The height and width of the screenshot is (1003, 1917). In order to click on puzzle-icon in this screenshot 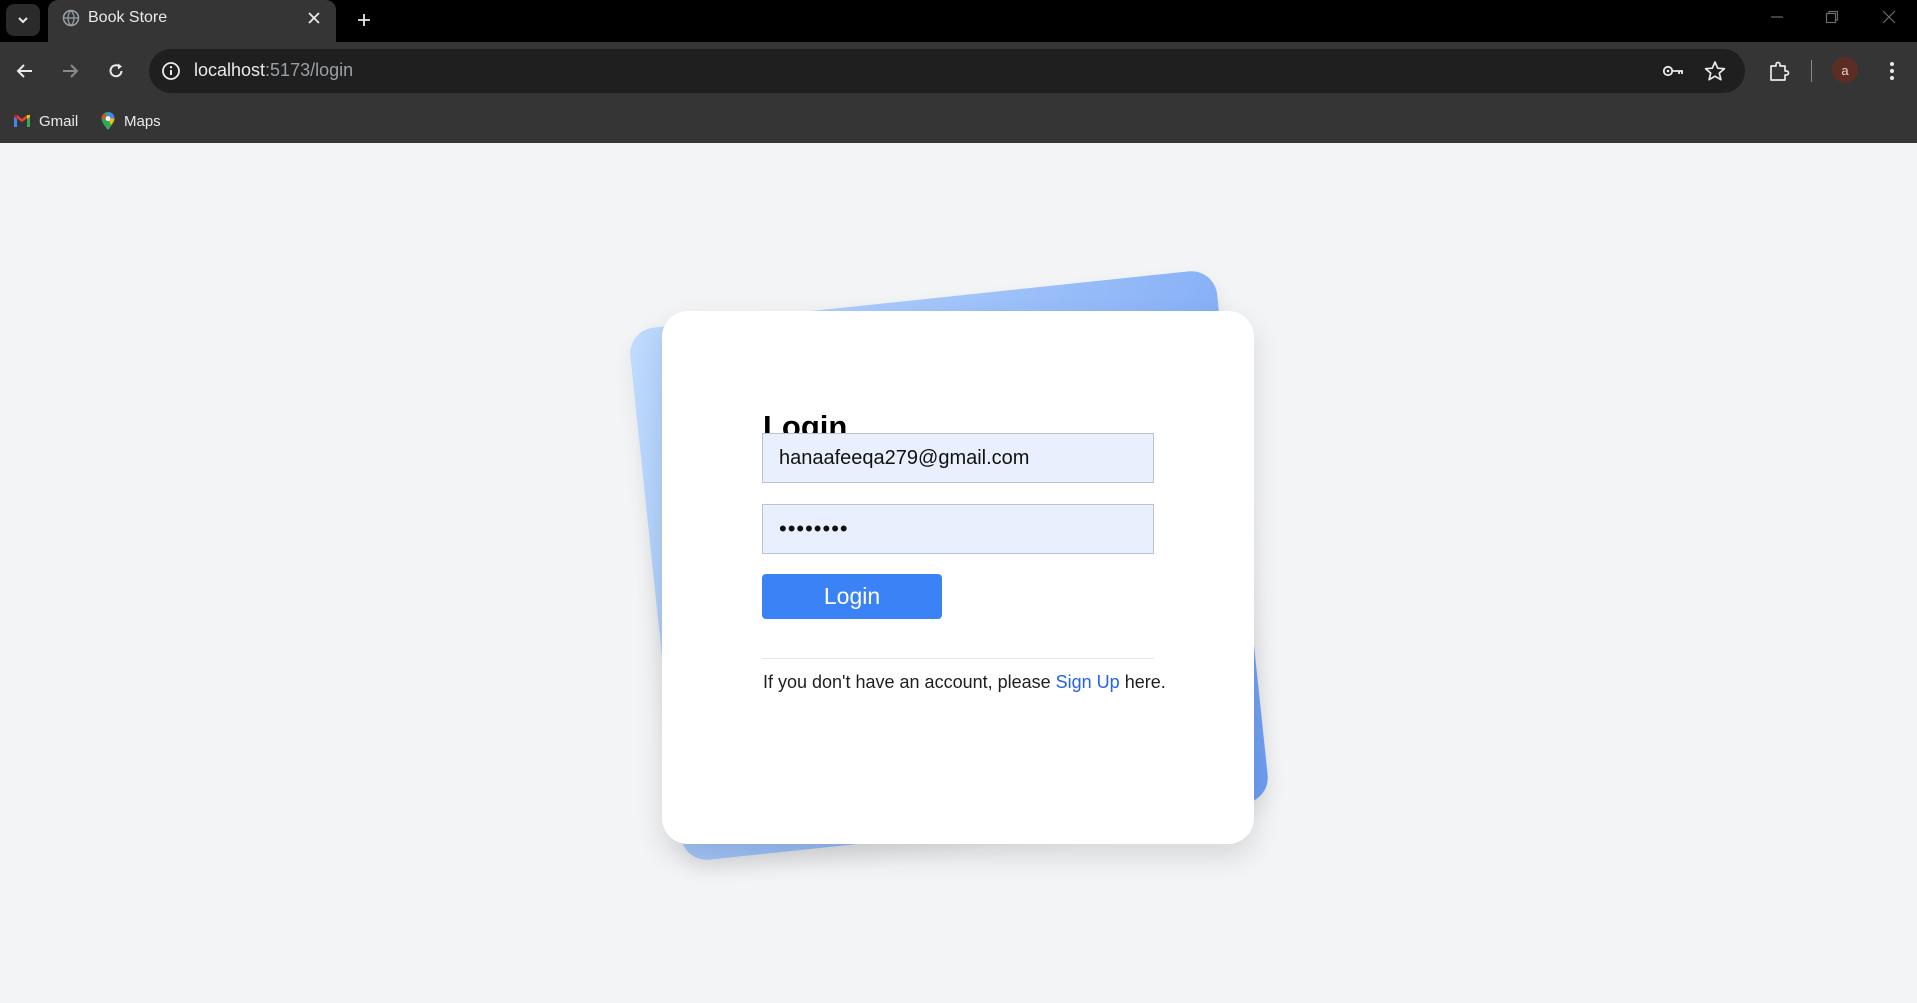, I will do `click(1780, 71)`.